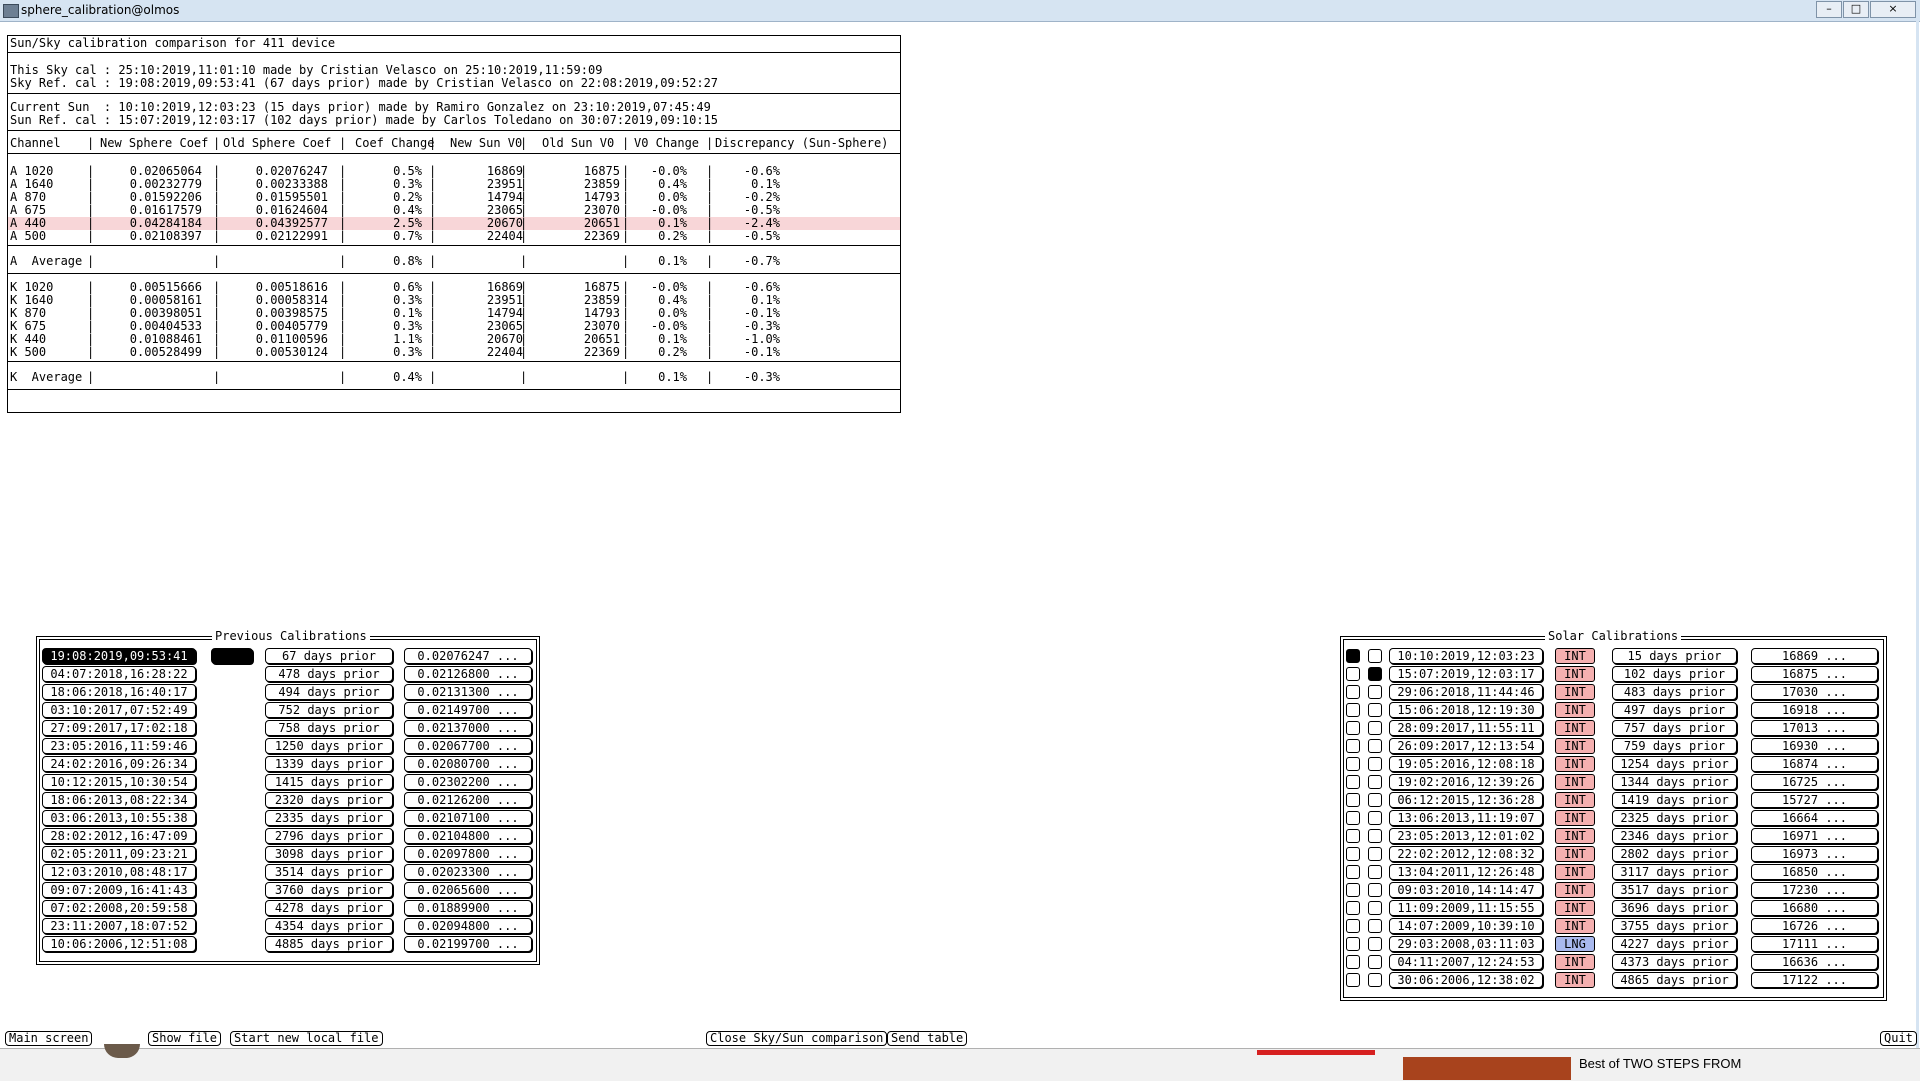 The height and width of the screenshot is (1081, 1920). Describe the element at coordinates (797, 1038) in the screenshot. I see `close-comparison-button: Close Sky/Sun comparison` at that location.